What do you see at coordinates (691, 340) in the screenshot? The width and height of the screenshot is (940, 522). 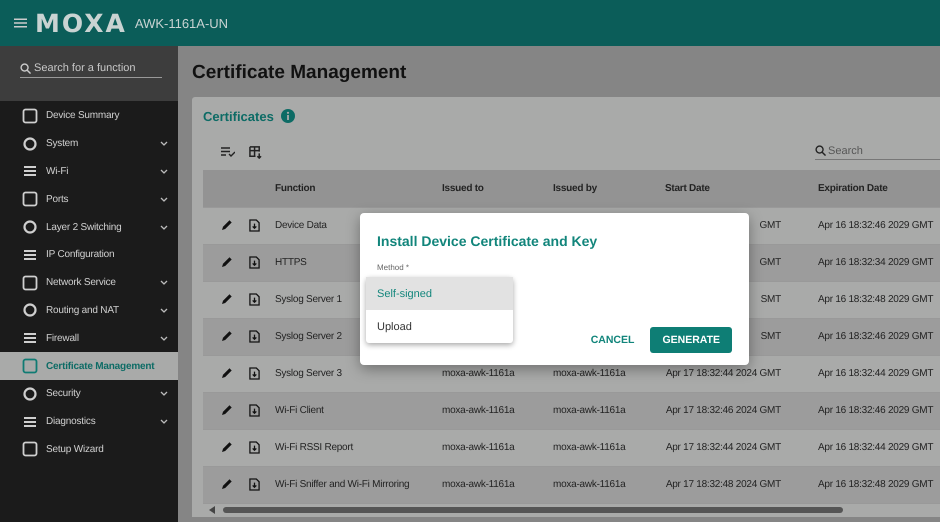 I see `generate-button: GENERATE` at bounding box center [691, 340].